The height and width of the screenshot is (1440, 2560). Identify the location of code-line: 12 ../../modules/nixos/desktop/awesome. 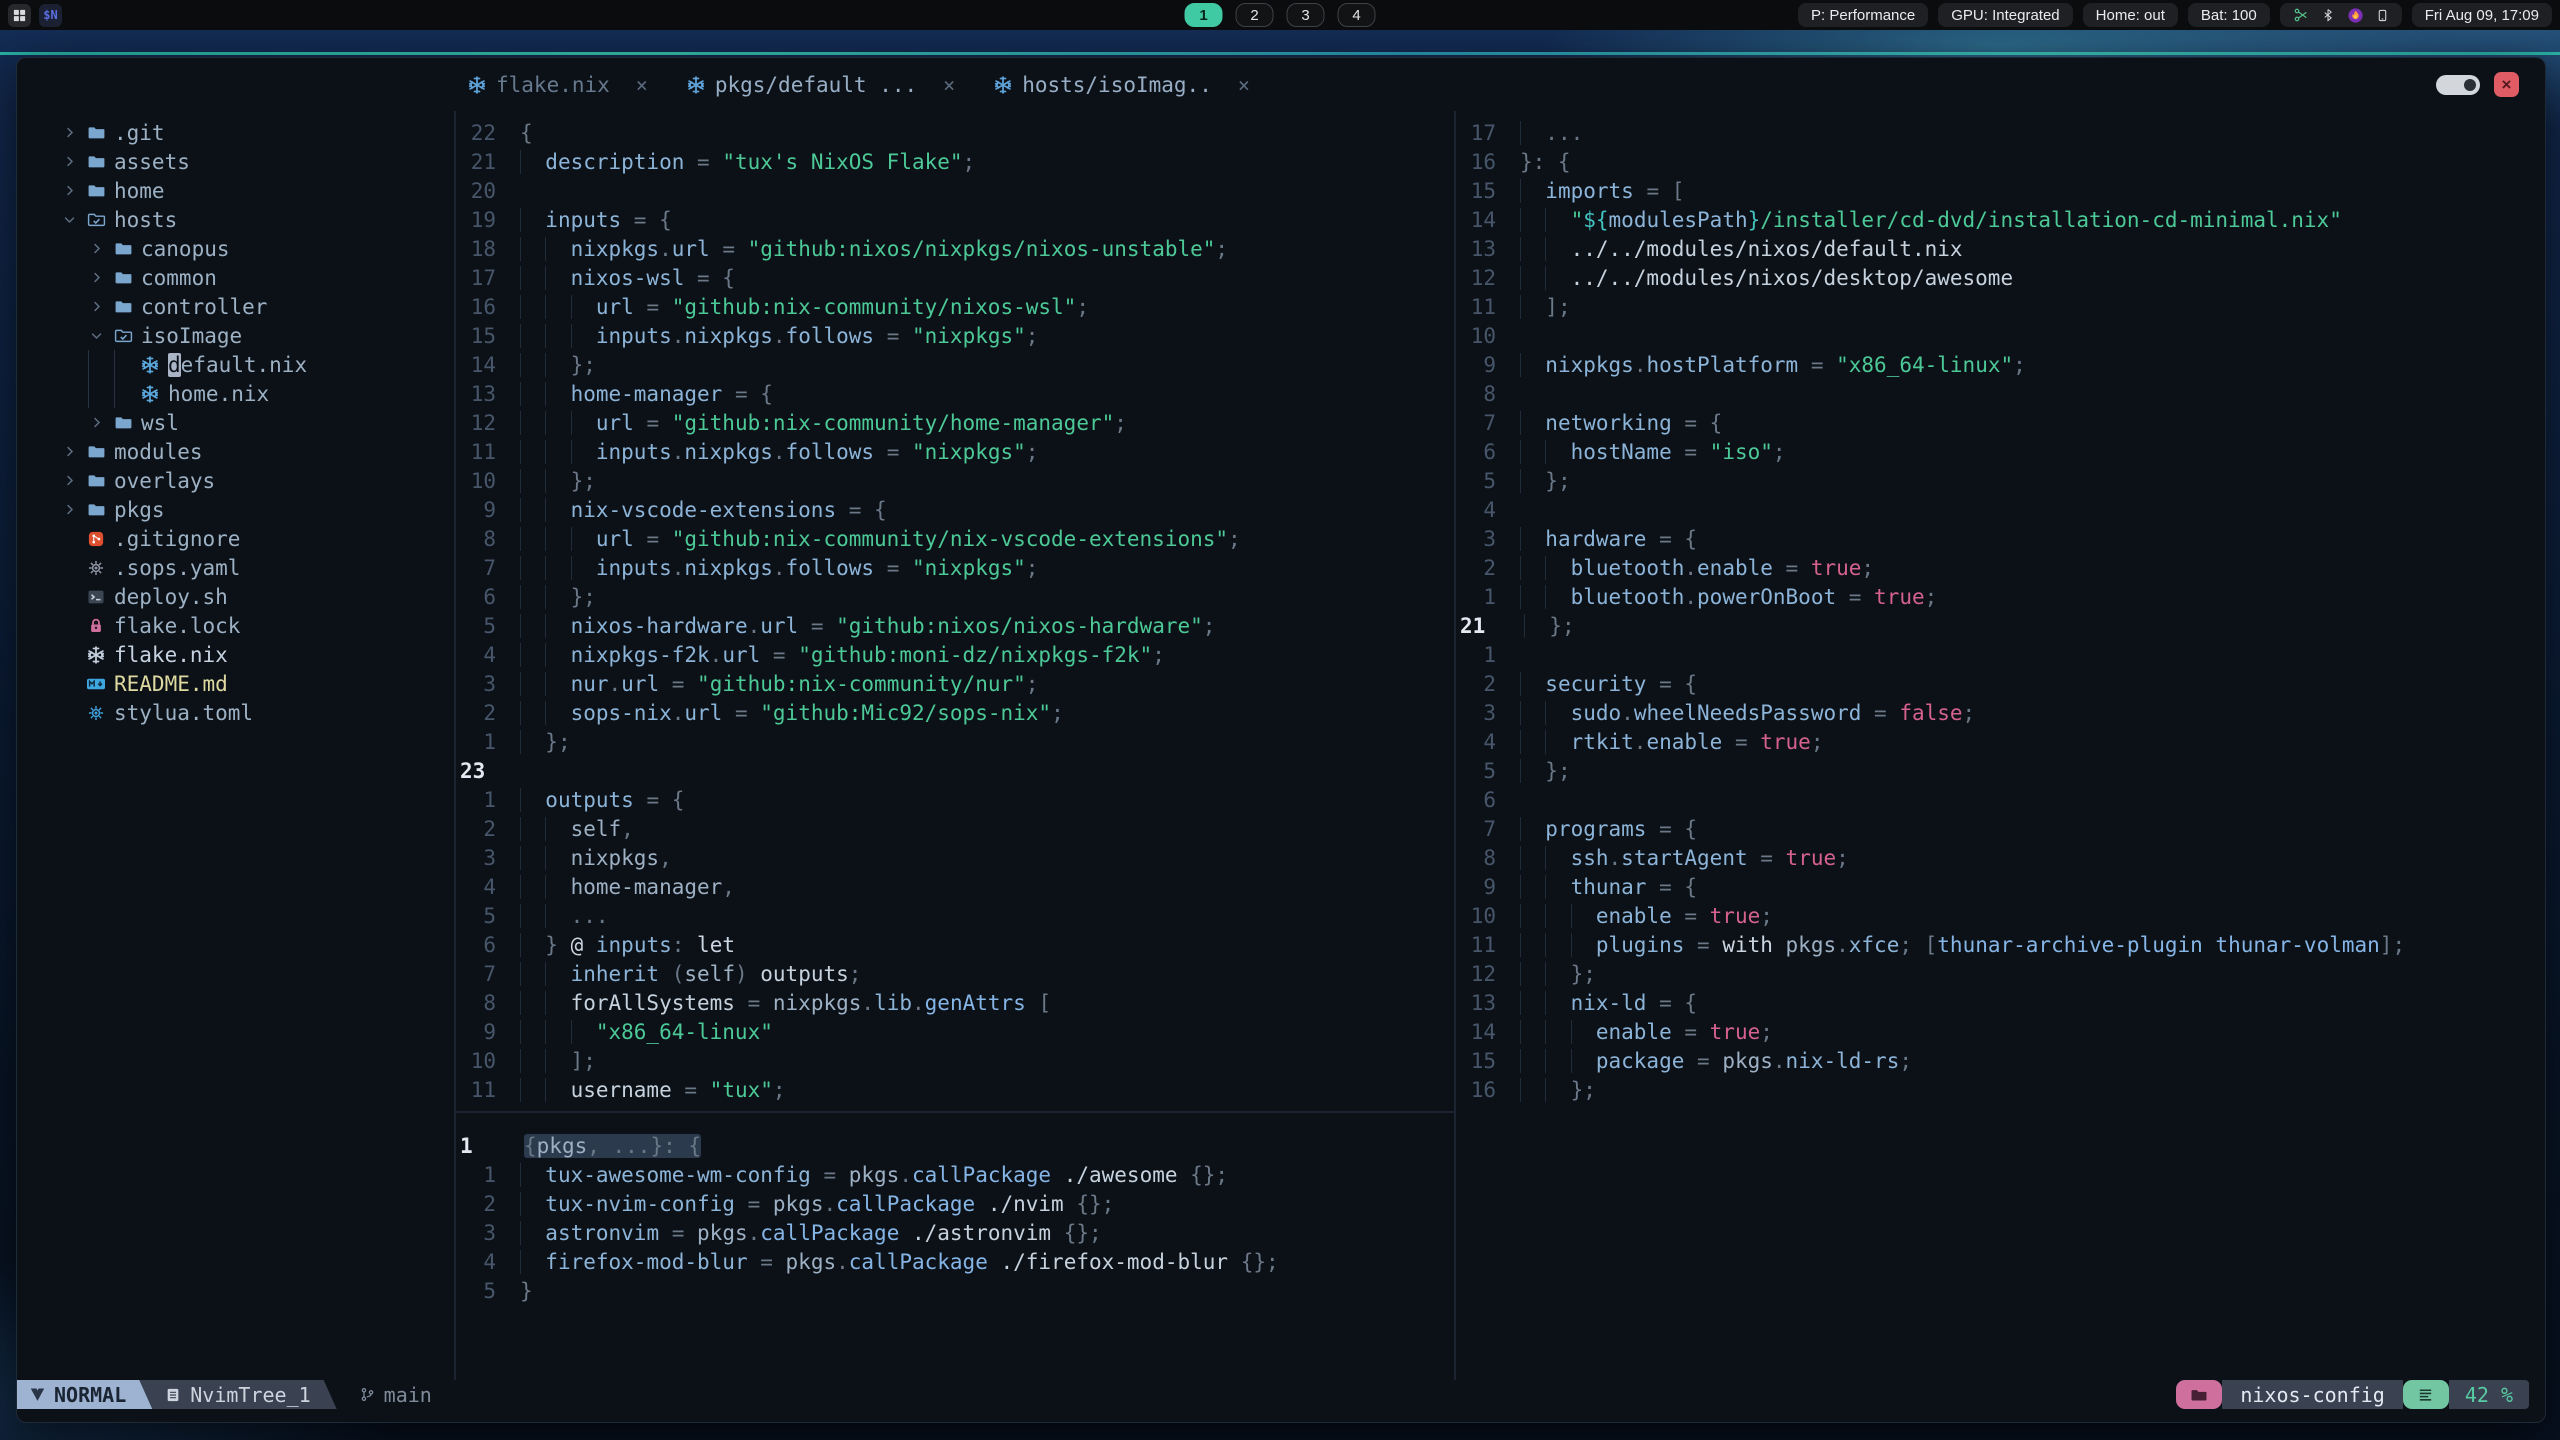
(2000, 277).